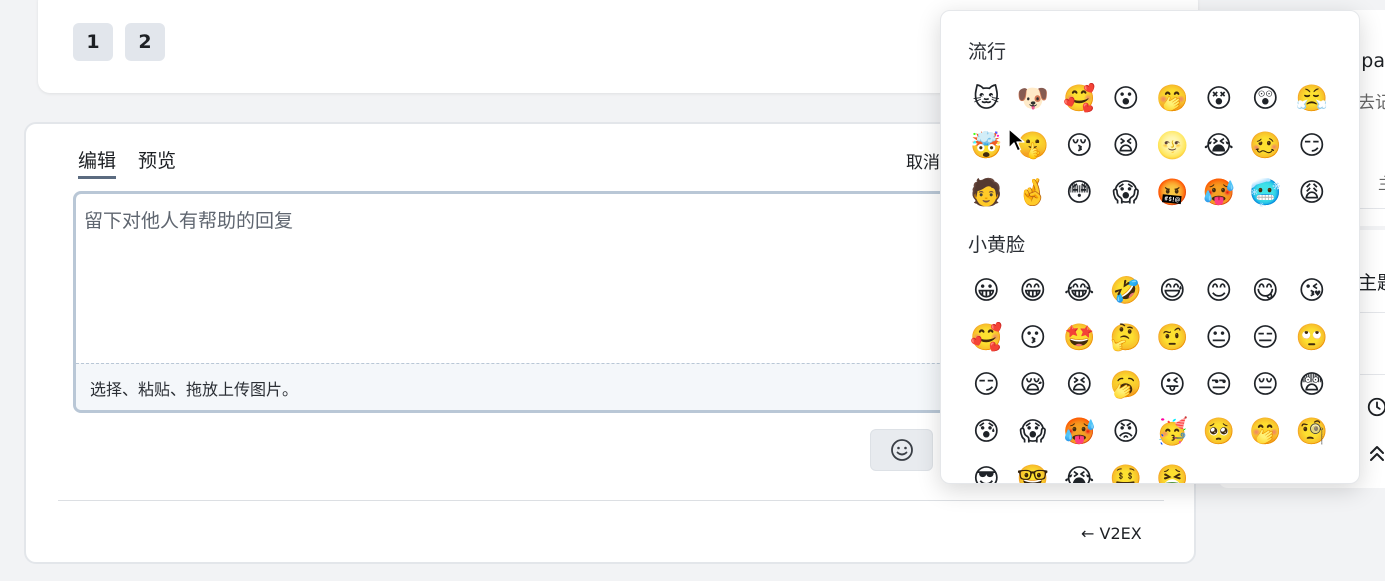 The width and height of the screenshot is (1385, 581). What do you see at coordinates (987, 52) in the screenshot?
I see `section-title-popular: 流行` at bounding box center [987, 52].